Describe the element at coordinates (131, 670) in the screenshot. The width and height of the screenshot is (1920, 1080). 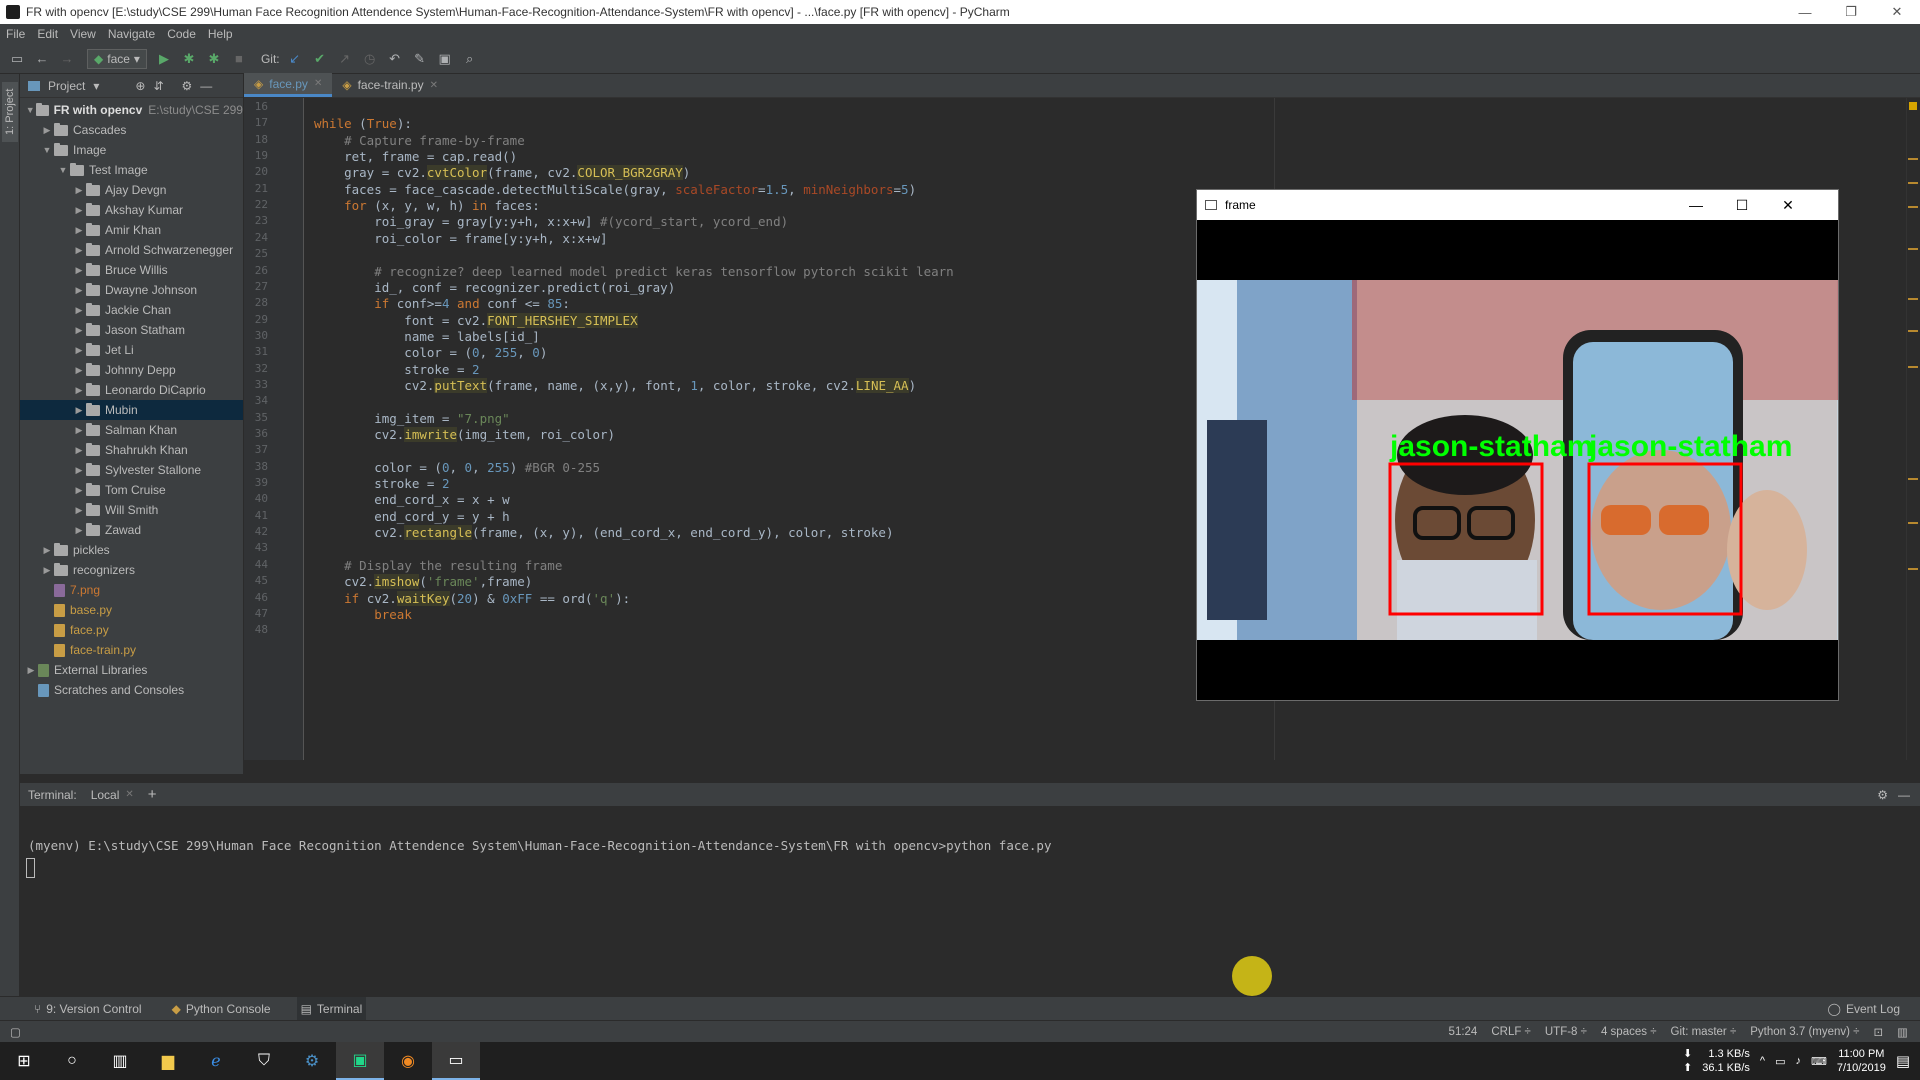
I see `tree-item: ▶ External Libraries` at that location.